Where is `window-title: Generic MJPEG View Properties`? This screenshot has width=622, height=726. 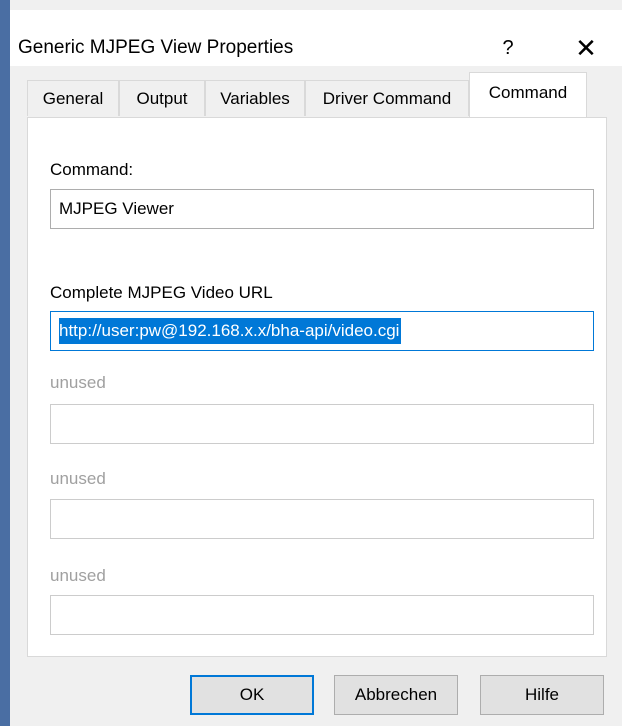
window-title: Generic MJPEG View Properties is located at coordinates (156, 47).